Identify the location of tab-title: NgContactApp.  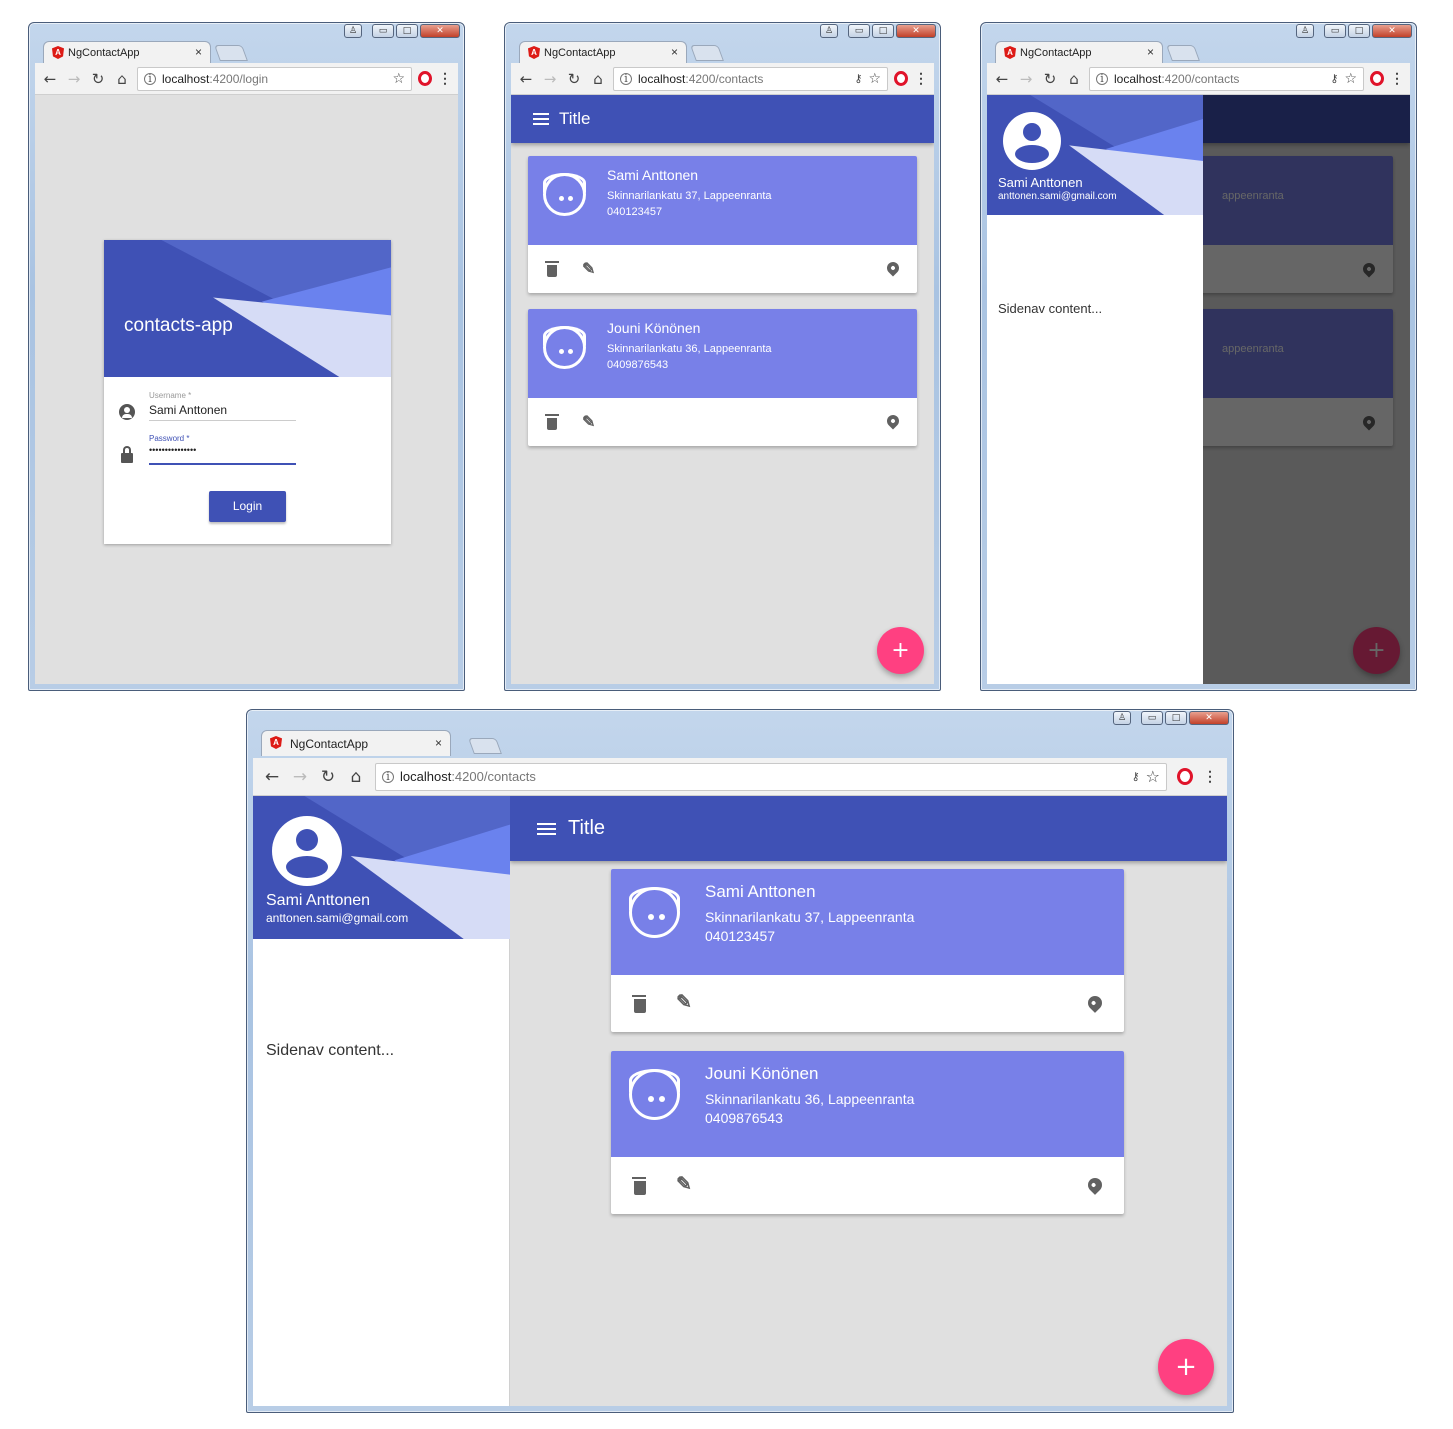
(1056, 52).